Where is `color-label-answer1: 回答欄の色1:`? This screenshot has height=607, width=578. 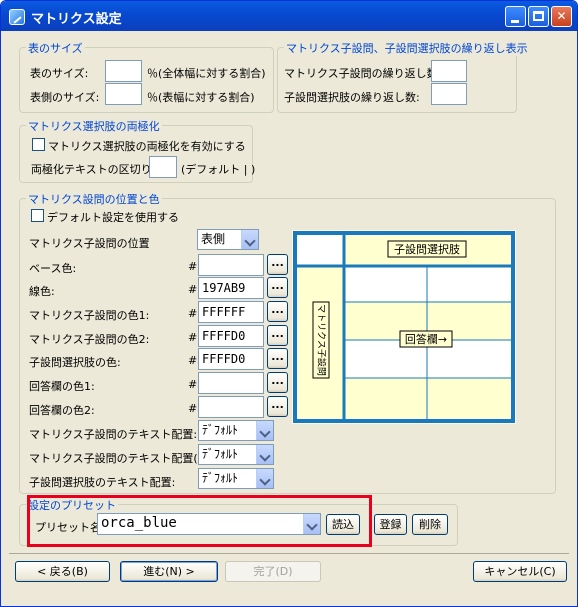 color-label-answer1: 回答欄の色1: is located at coordinates (62, 386).